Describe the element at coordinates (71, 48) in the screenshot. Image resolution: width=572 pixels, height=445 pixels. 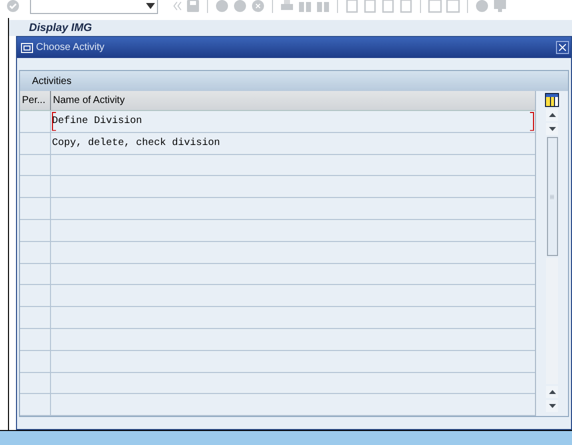
I see `dialog-title: Choose Activity` at that location.